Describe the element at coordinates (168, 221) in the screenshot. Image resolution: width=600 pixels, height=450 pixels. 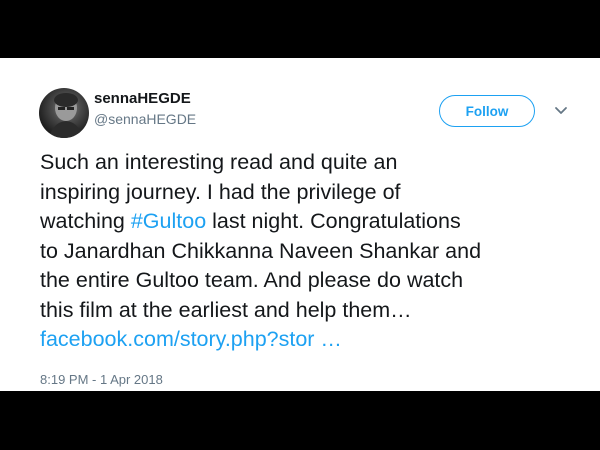
I see `hashtag-link: #Gultoo` at that location.